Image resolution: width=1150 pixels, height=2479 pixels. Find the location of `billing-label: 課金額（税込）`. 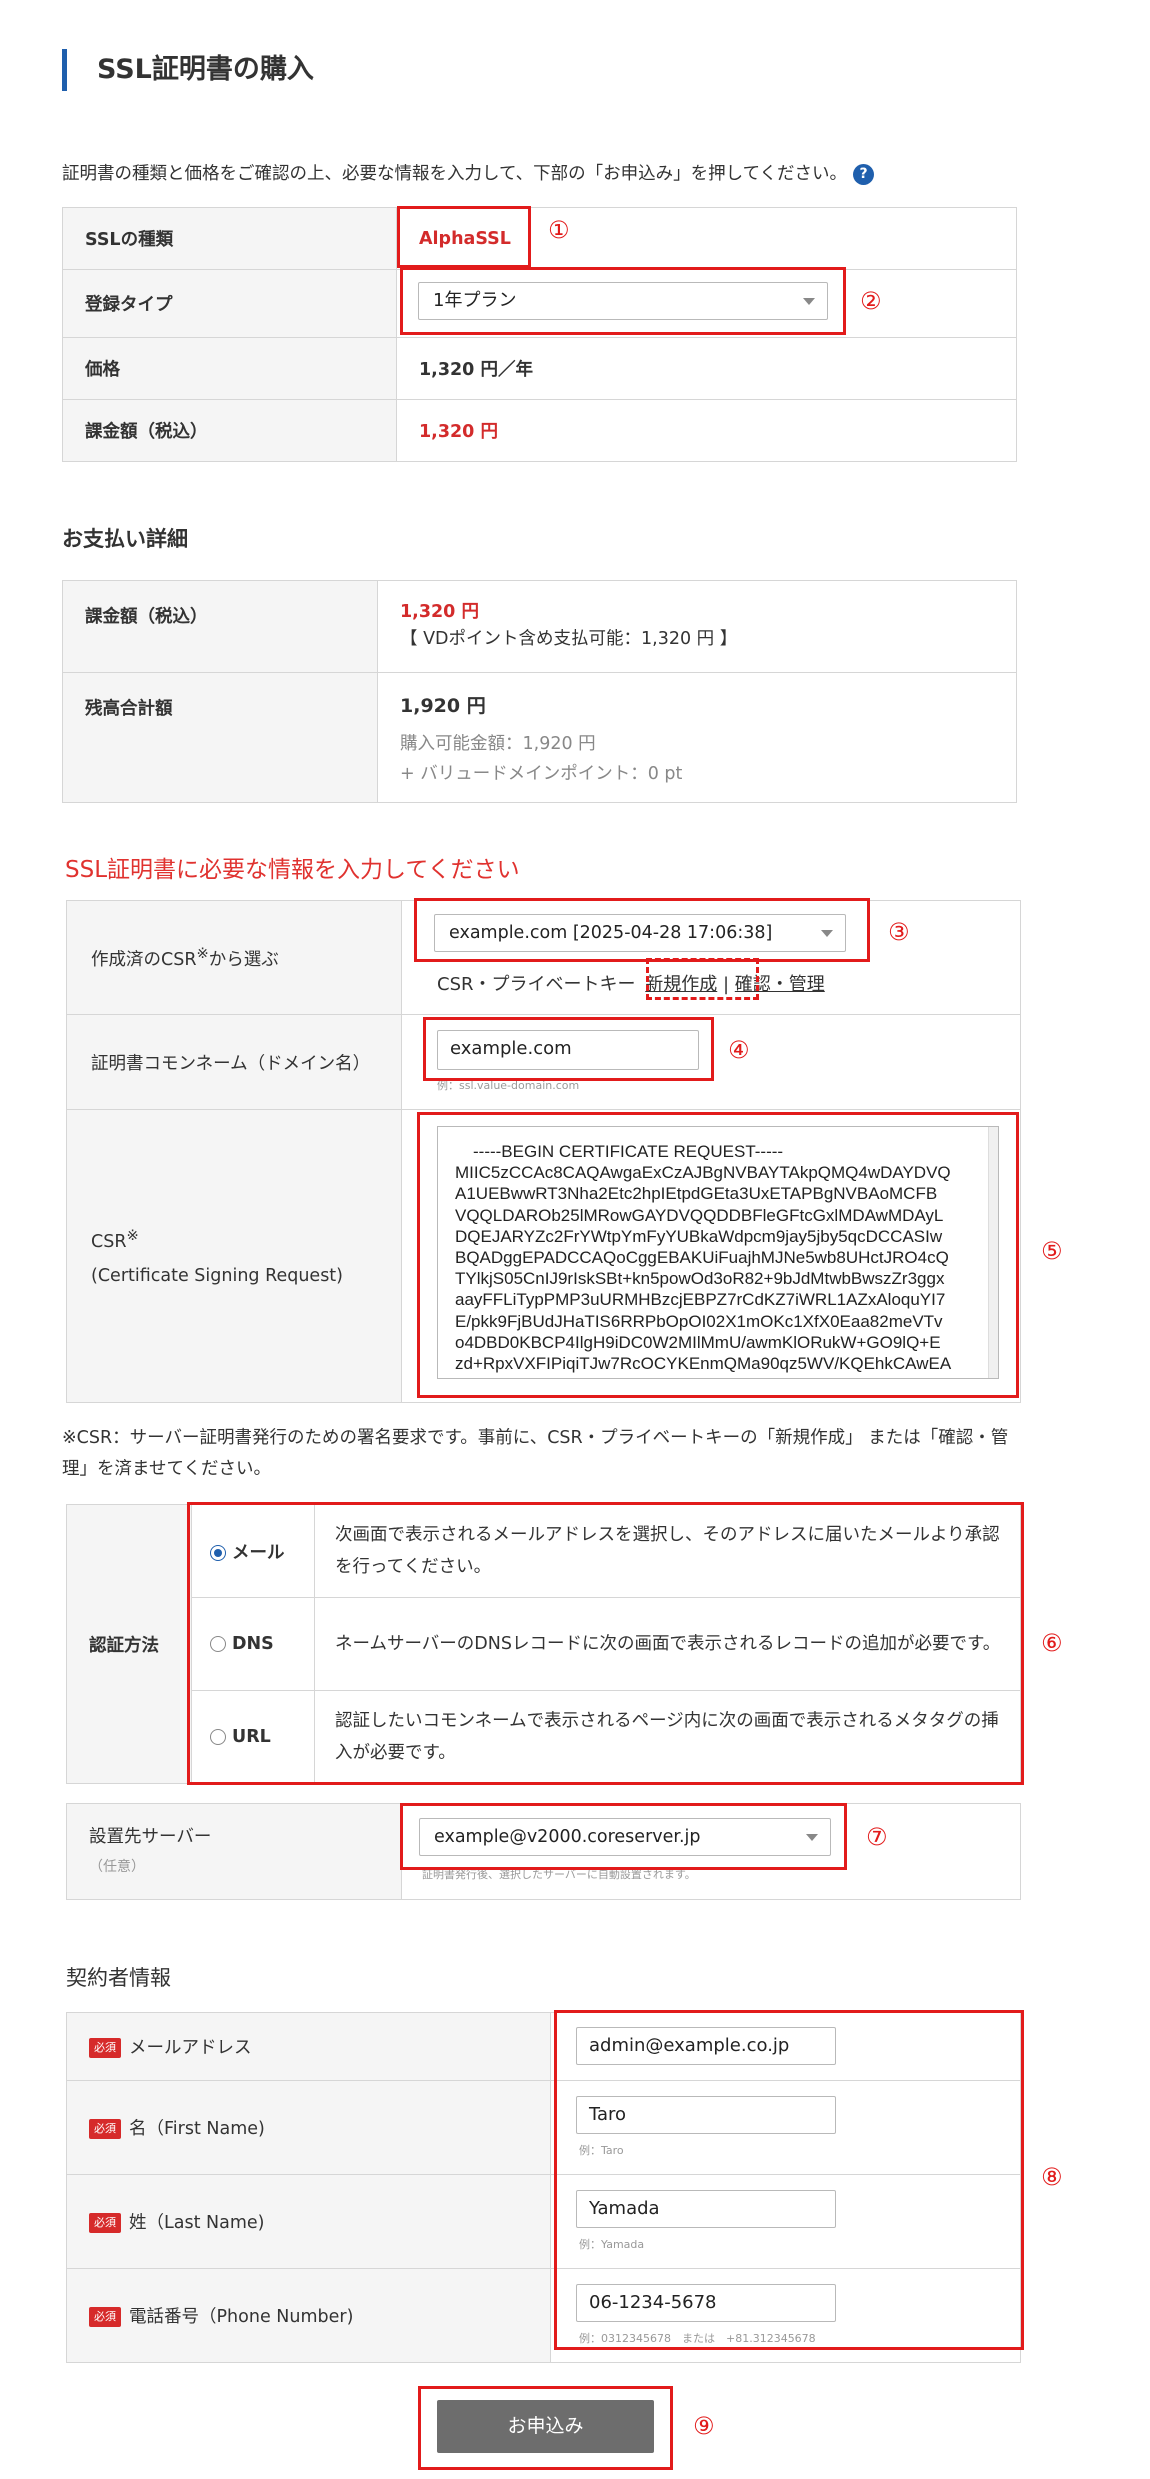

billing-label: 課金額（税込） is located at coordinates (229, 430).